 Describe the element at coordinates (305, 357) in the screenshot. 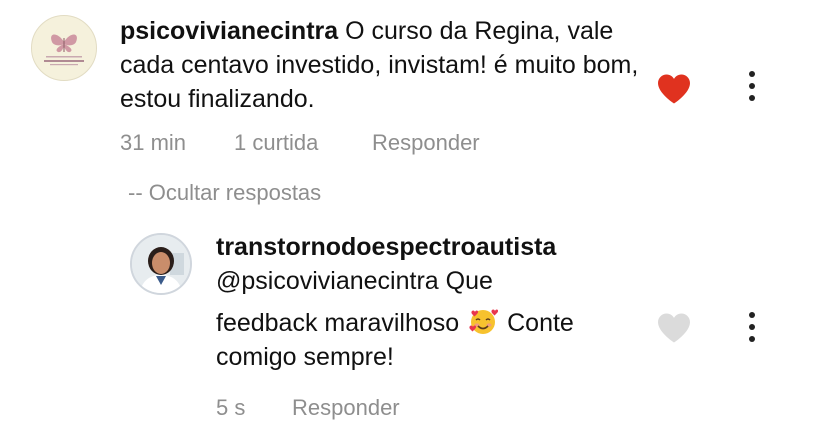

I see `reply-text-last: comigo sempre!` at that location.